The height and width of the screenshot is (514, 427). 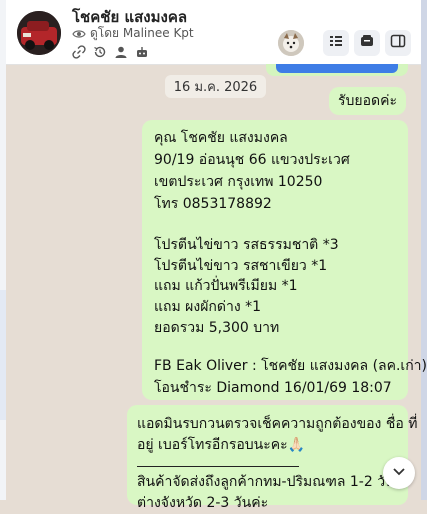 I want to click on chevron-down-icon, so click(x=399, y=473).